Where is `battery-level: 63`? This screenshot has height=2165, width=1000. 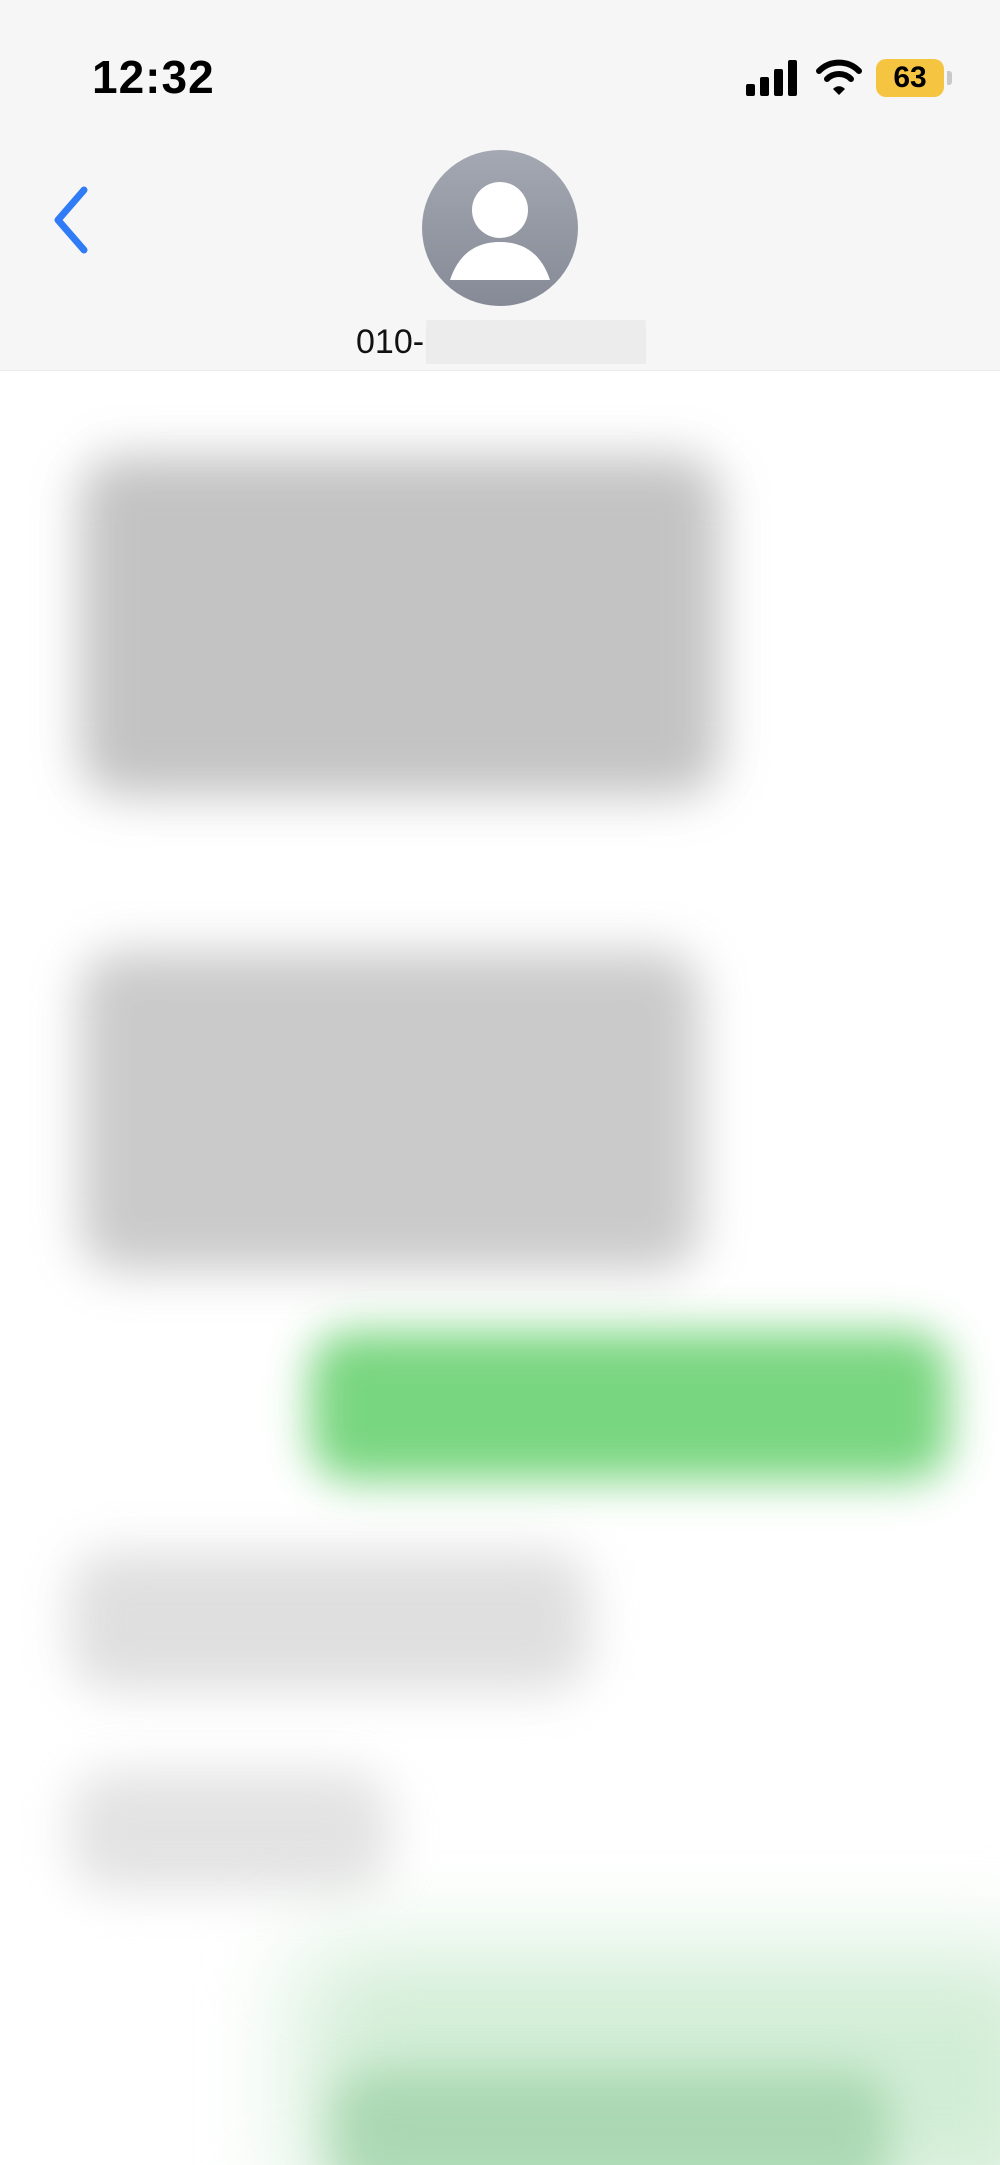 battery-level: 63 is located at coordinates (910, 77).